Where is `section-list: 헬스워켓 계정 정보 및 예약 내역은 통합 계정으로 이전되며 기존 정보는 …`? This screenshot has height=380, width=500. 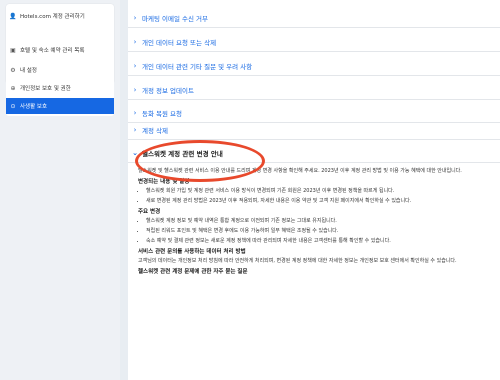
section-list: 헬스워켓 계정 정보 및 예약 내역은 통합 계정으로 이전되며 기존 정보는 … is located at coordinates (321, 231).